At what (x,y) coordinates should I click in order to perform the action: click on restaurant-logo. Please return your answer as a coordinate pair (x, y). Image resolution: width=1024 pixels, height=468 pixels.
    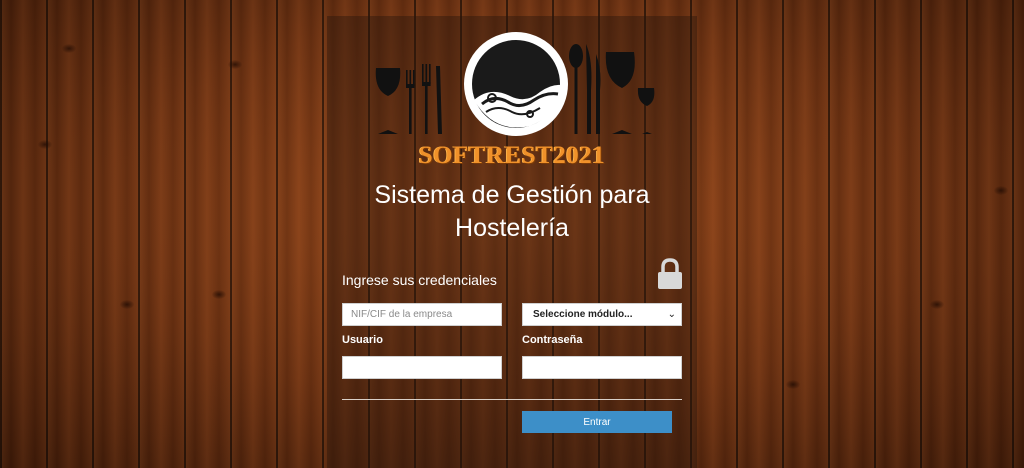
    Looking at the image, I should click on (515, 84).